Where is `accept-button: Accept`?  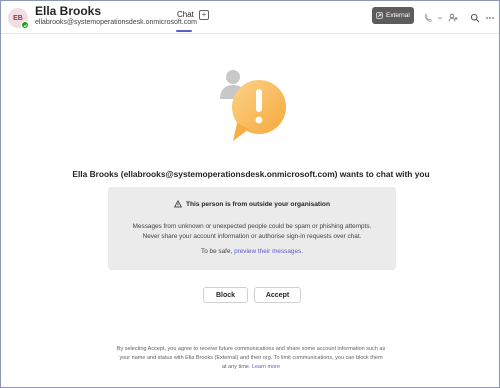 accept-button: Accept is located at coordinates (277, 295).